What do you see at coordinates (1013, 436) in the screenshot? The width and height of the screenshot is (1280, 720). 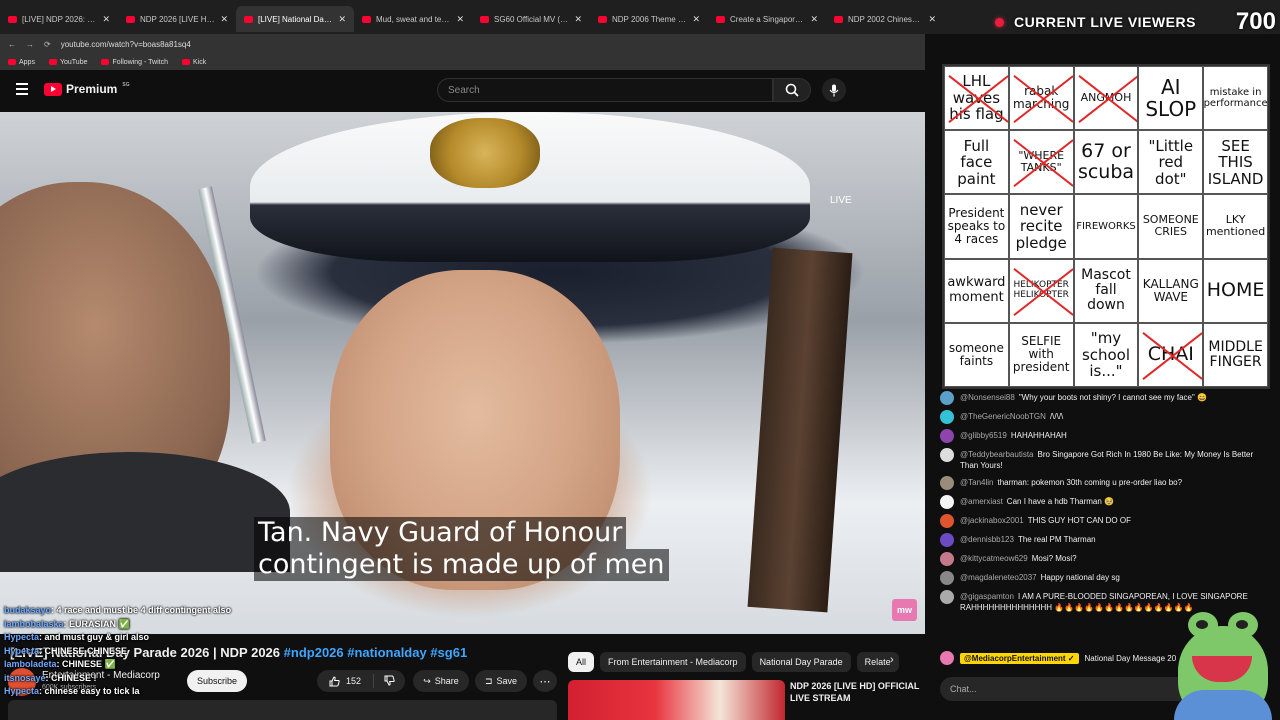 I see `chat-message-body: @glibby6519 HAHAHHAHAH` at bounding box center [1013, 436].